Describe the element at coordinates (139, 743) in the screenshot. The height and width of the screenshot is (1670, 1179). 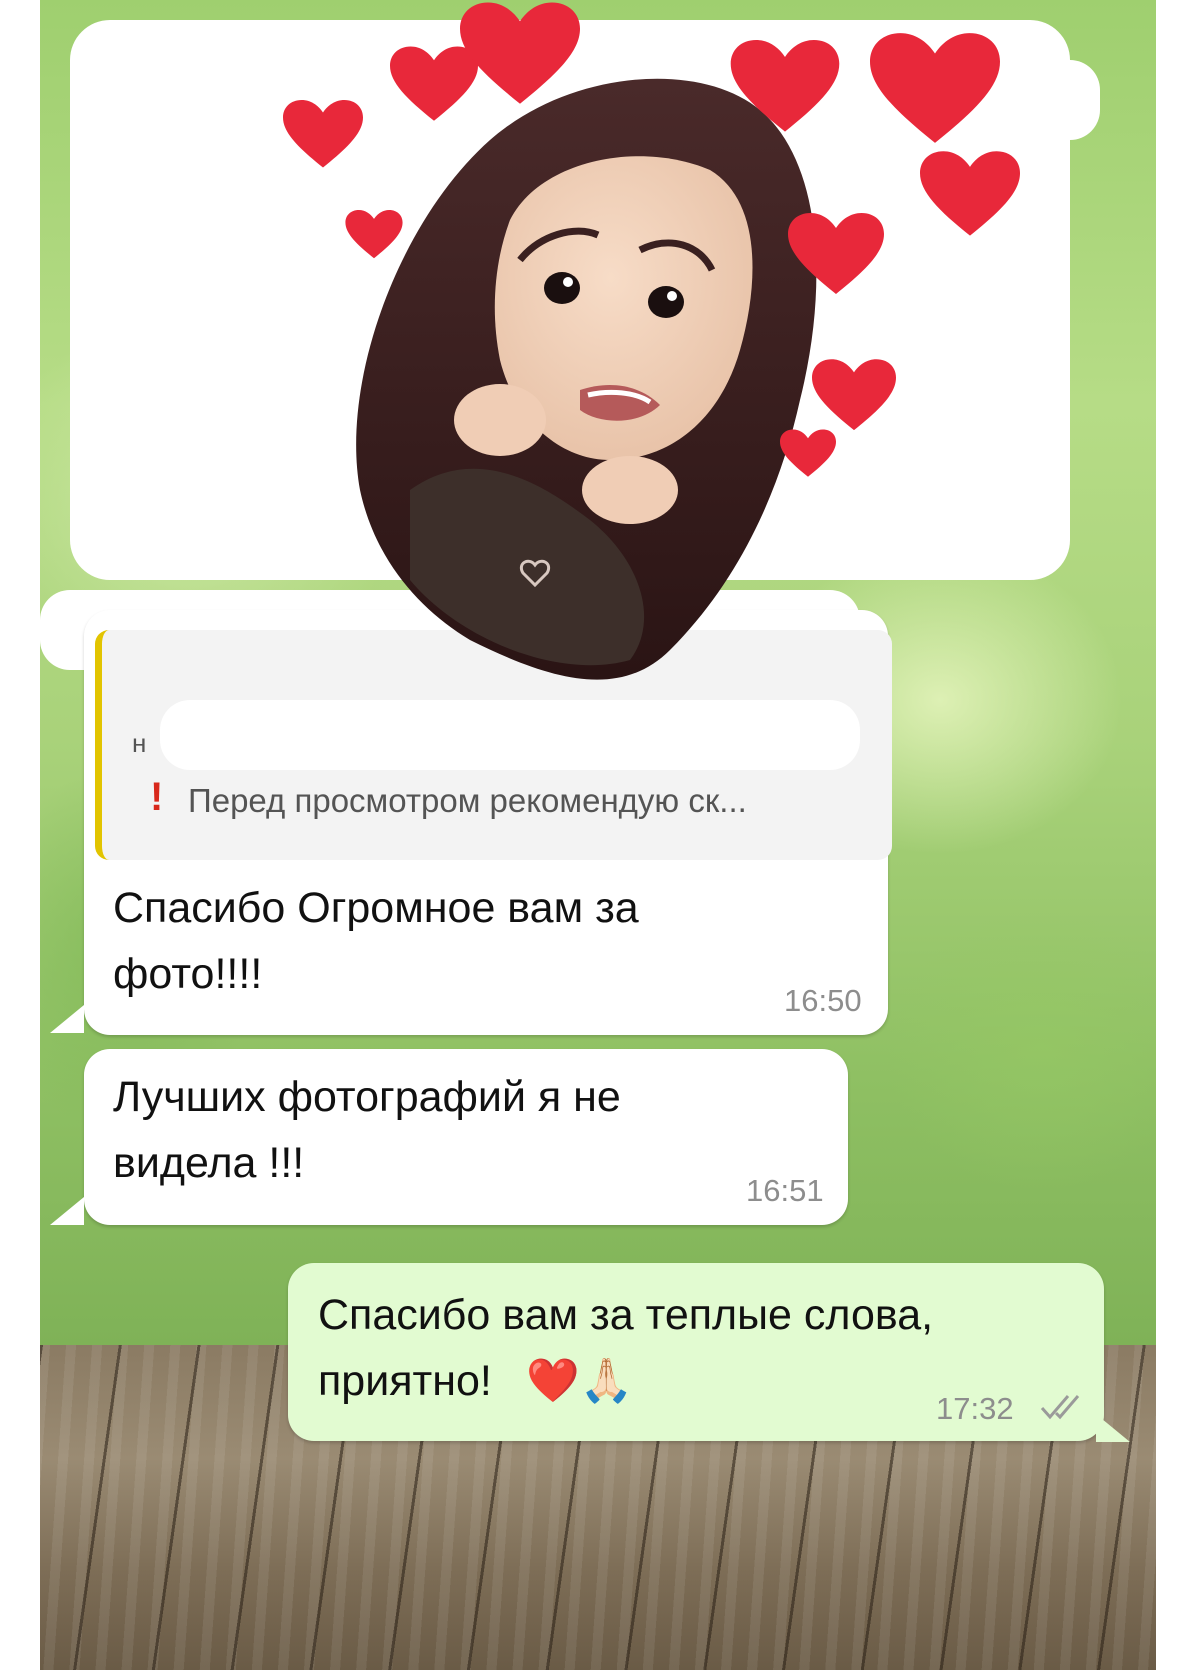
I see `reply-preview-partial-text: н` at that location.